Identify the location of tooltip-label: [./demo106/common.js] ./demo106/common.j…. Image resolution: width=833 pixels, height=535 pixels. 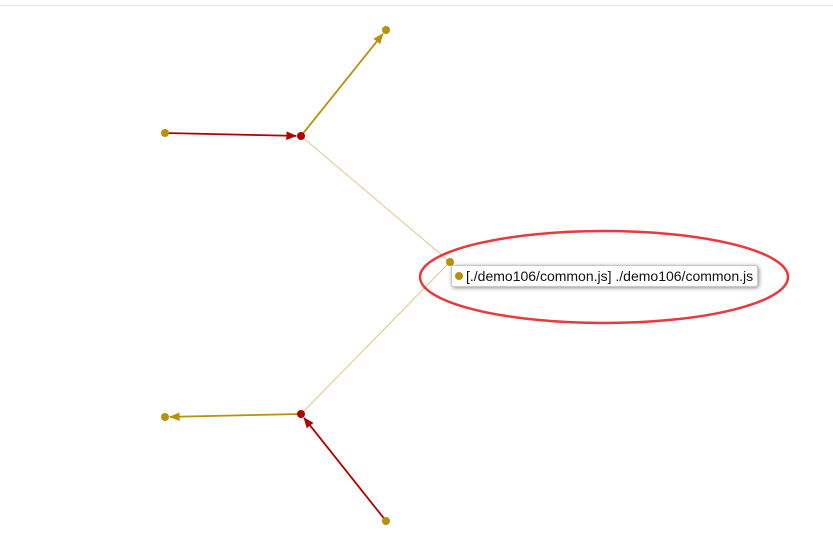
(610, 276).